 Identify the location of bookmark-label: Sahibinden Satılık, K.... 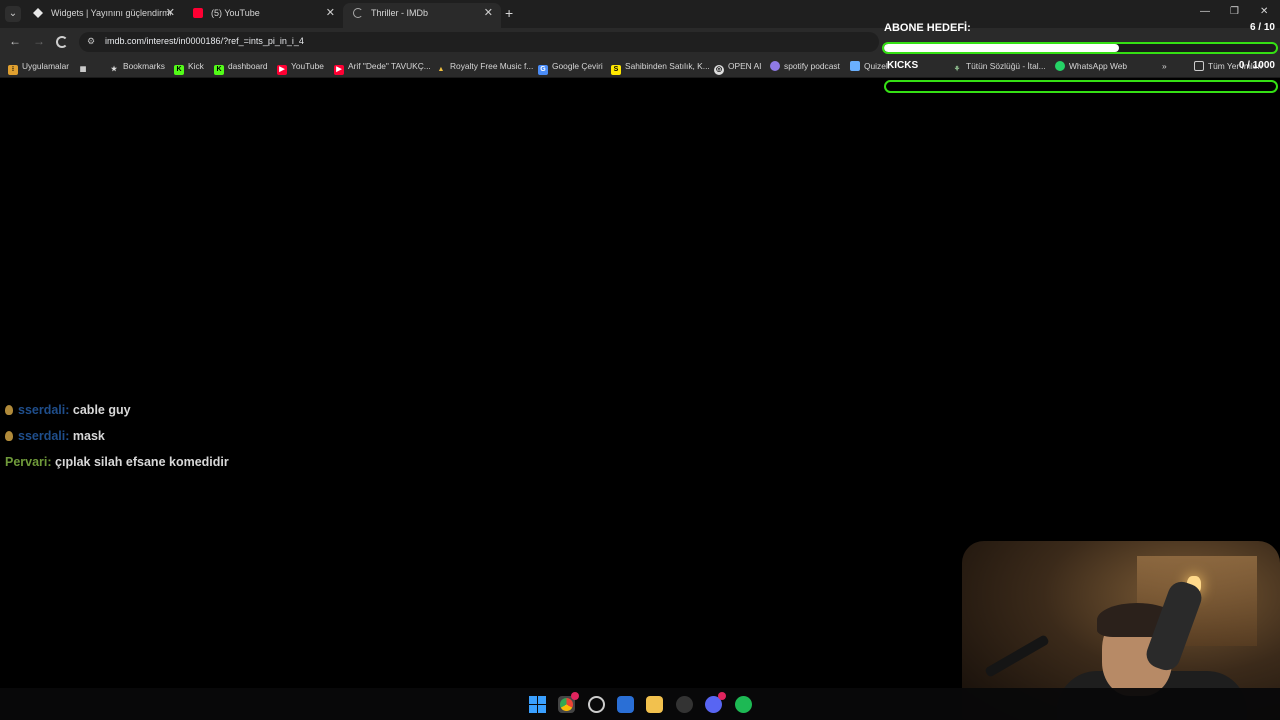
(667, 66).